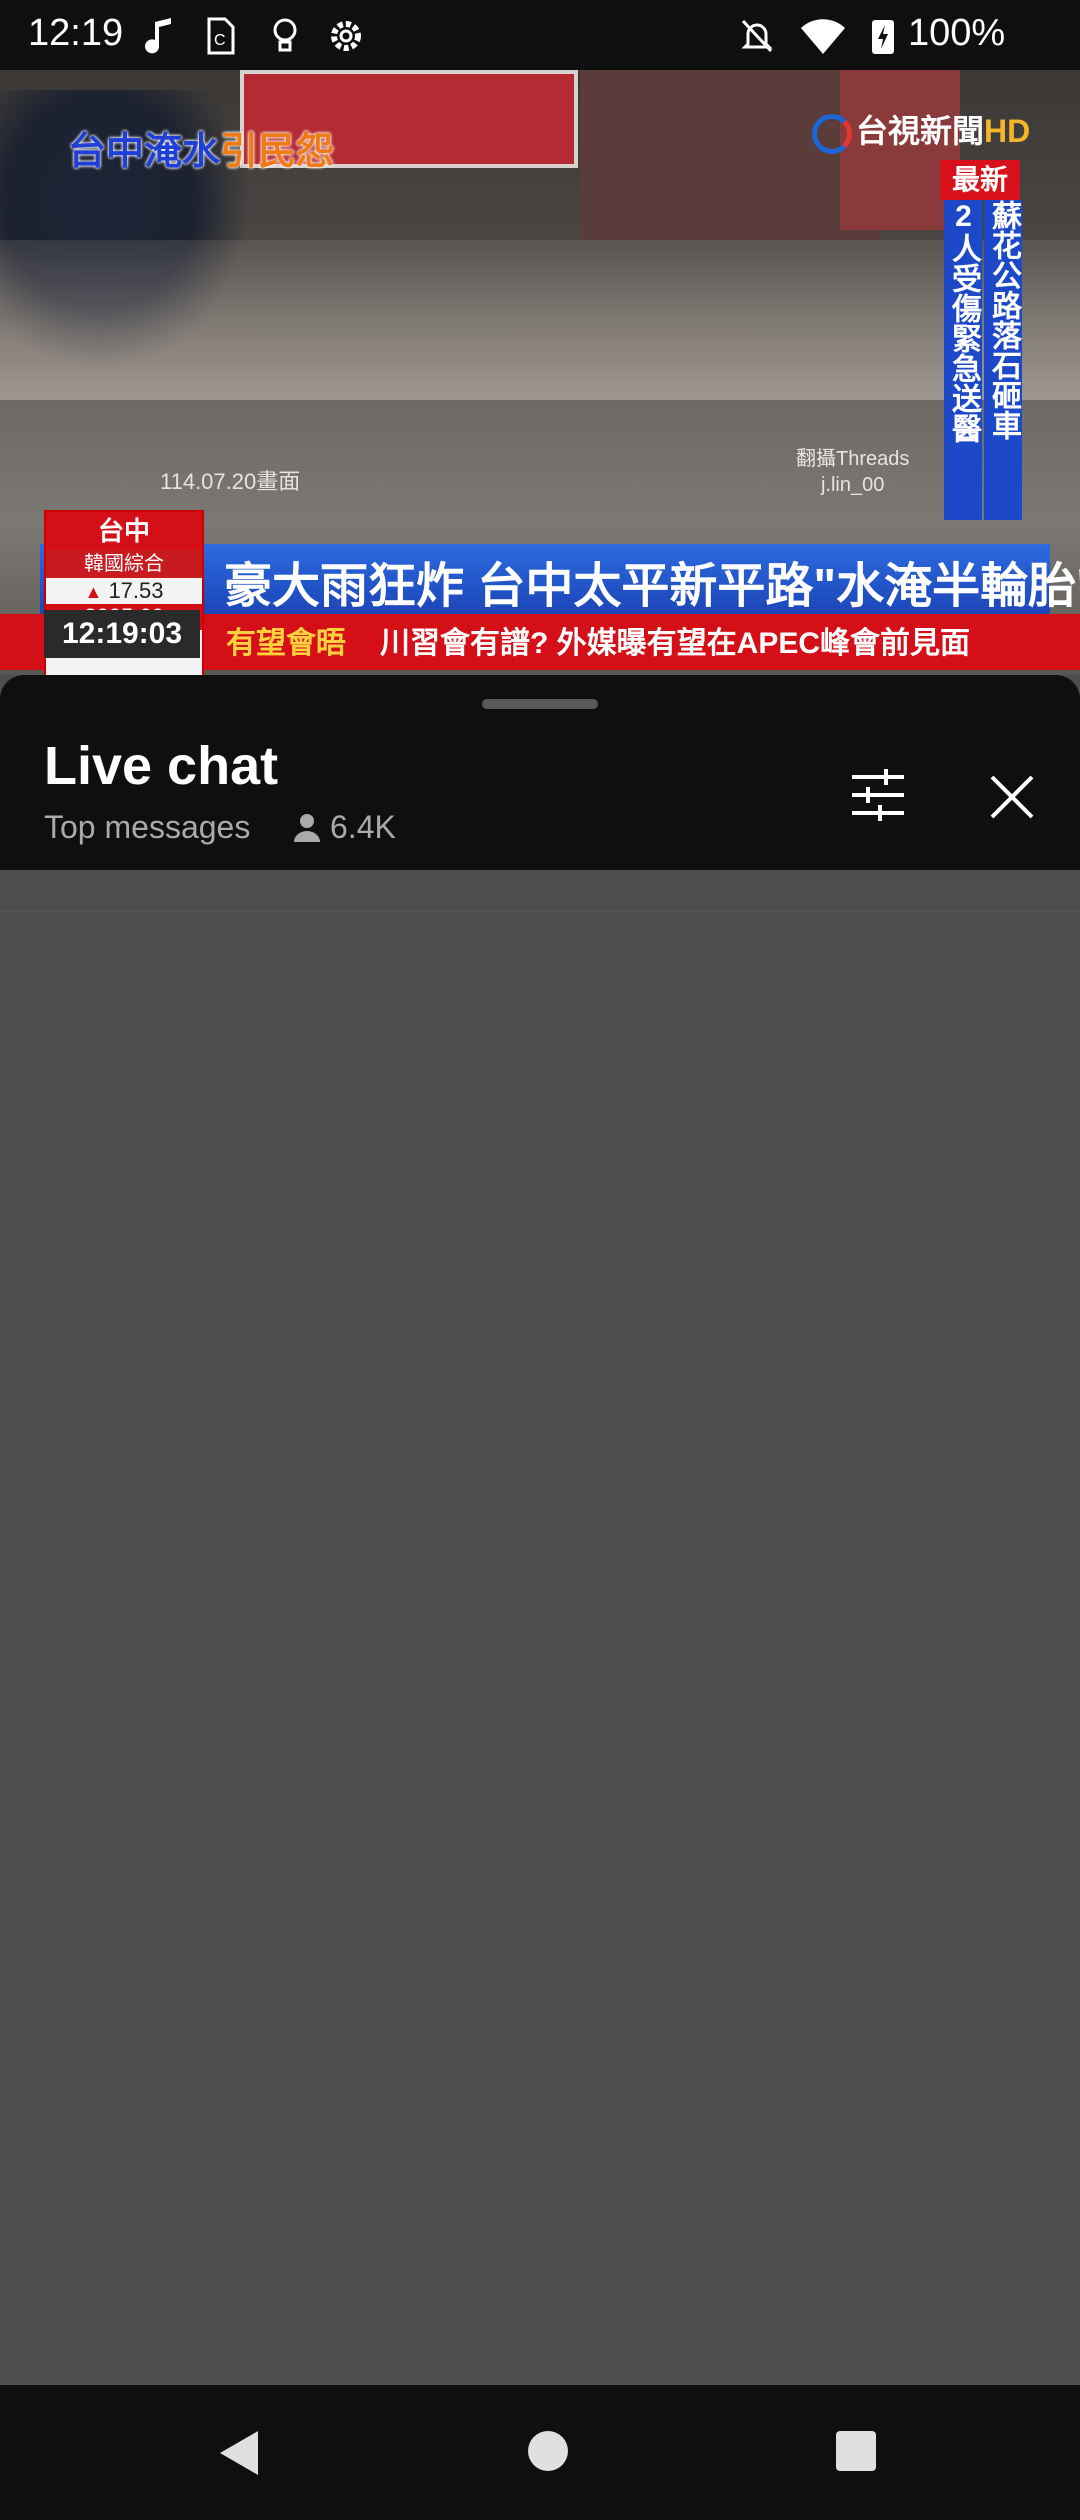 The width and height of the screenshot is (1080, 2520). What do you see at coordinates (136, 590) in the screenshot?
I see `stock-change-value: 17.53` at bounding box center [136, 590].